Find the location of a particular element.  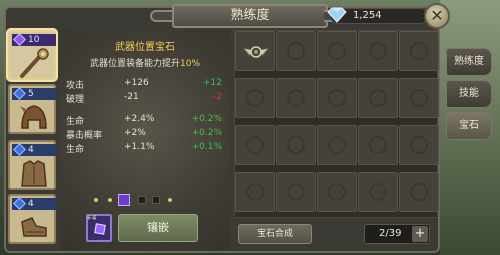

top-bar: 熟练度 1,254 ✕ is located at coordinates (250, 15).